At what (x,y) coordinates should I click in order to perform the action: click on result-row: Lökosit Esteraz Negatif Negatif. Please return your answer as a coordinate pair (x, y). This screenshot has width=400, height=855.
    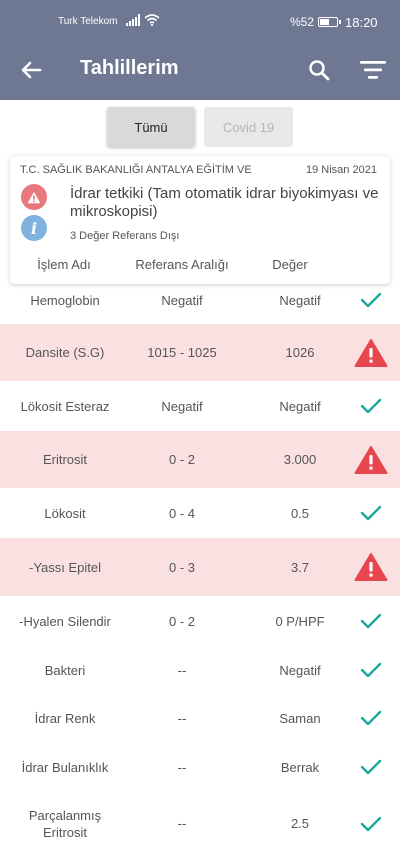
    Looking at the image, I should click on (200, 406).